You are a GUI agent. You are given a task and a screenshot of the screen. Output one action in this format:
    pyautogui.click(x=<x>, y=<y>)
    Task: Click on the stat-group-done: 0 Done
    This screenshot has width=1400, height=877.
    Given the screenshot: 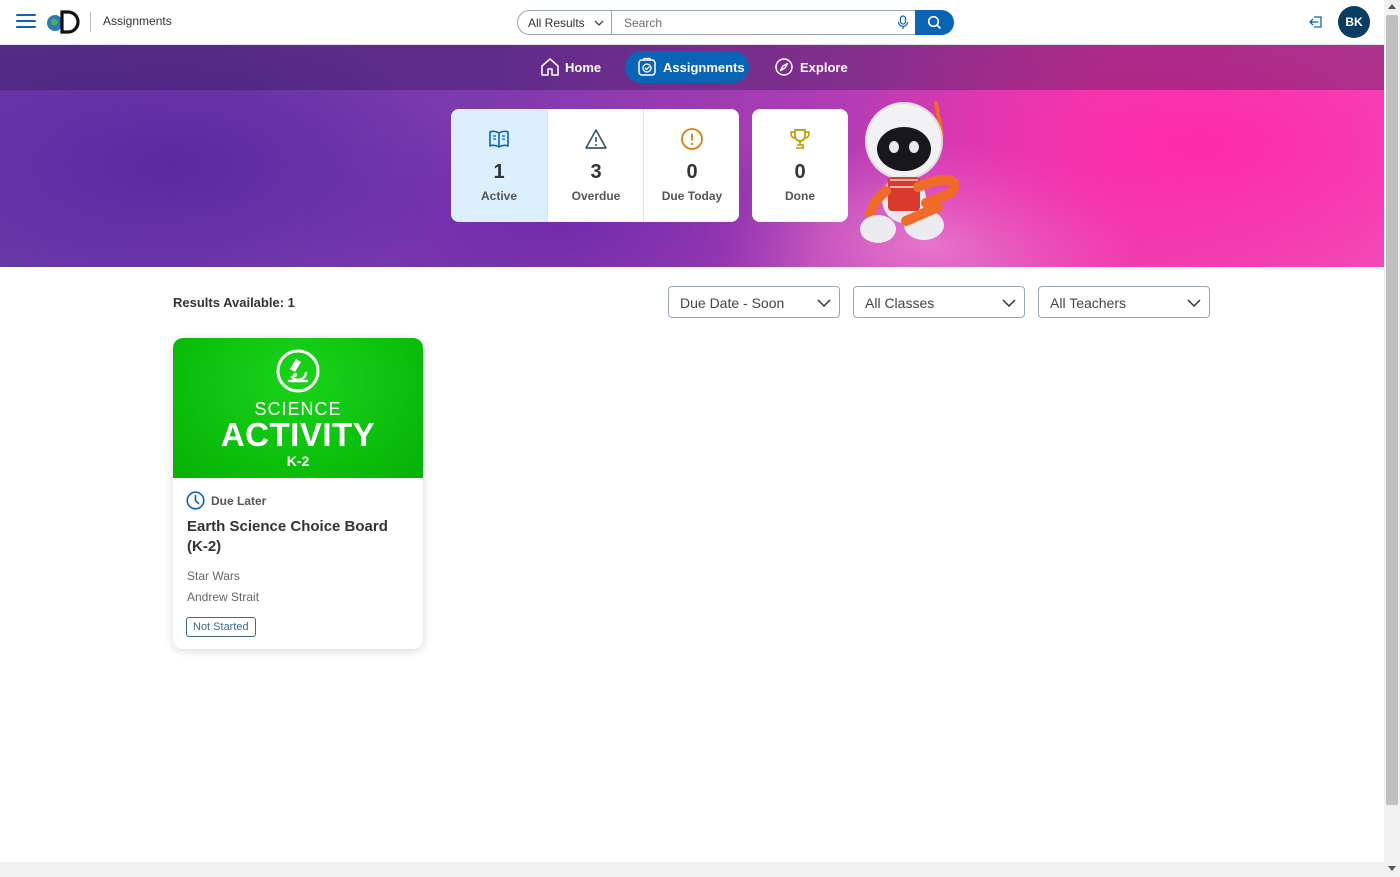 What is the action you would take?
    pyautogui.click(x=800, y=165)
    